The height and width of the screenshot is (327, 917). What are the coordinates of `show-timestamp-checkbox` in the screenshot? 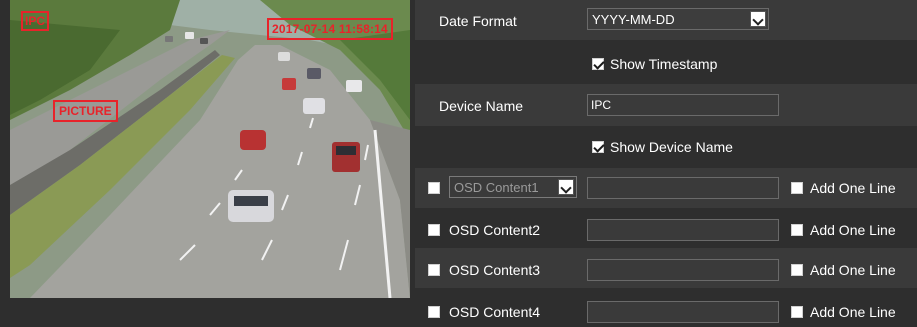 It's located at (598, 64).